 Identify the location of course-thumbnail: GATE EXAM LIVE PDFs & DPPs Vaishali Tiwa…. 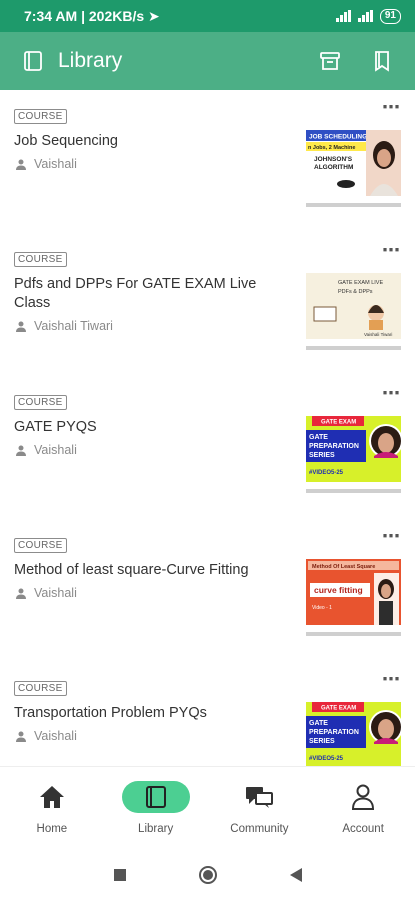
(353, 306).